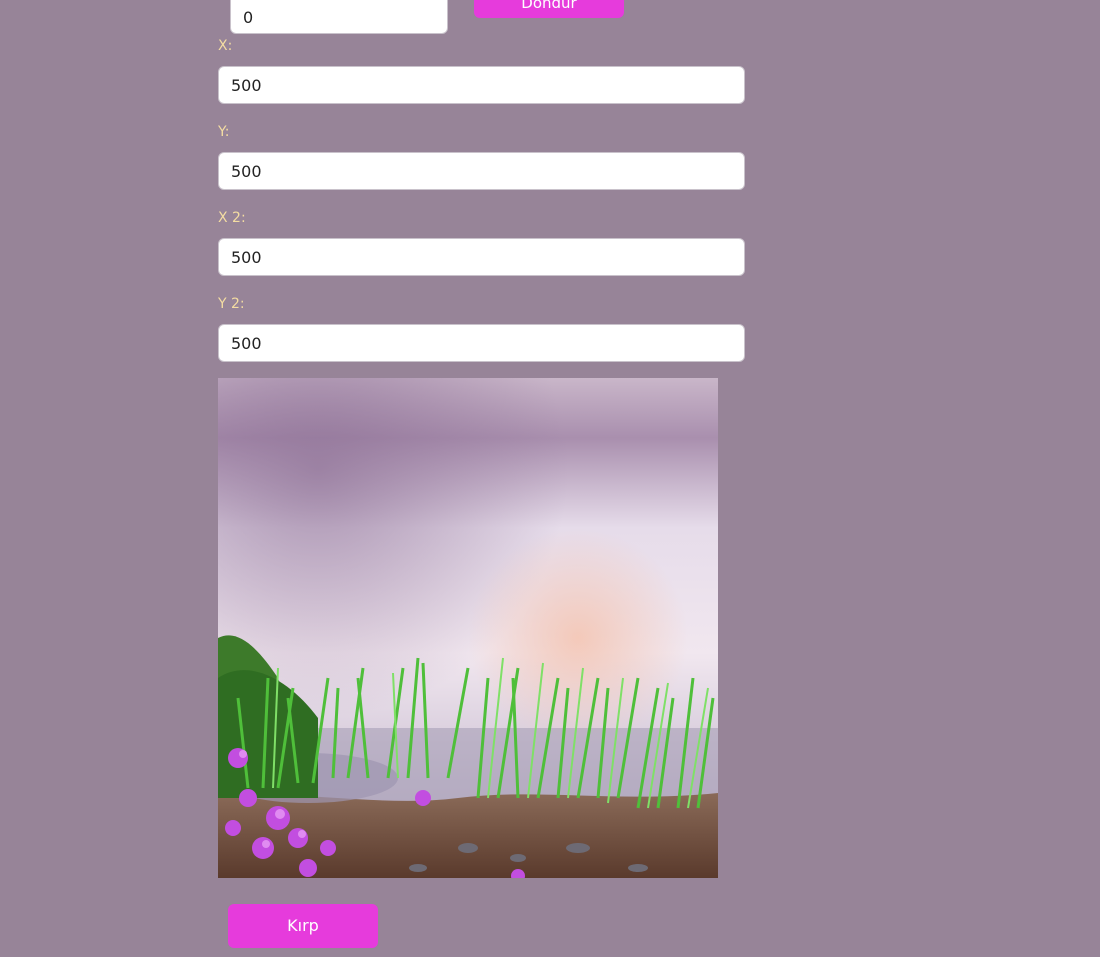 The width and height of the screenshot is (1100, 957). Describe the element at coordinates (224, 132) in the screenshot. I see `y-label: Y:` at that location.